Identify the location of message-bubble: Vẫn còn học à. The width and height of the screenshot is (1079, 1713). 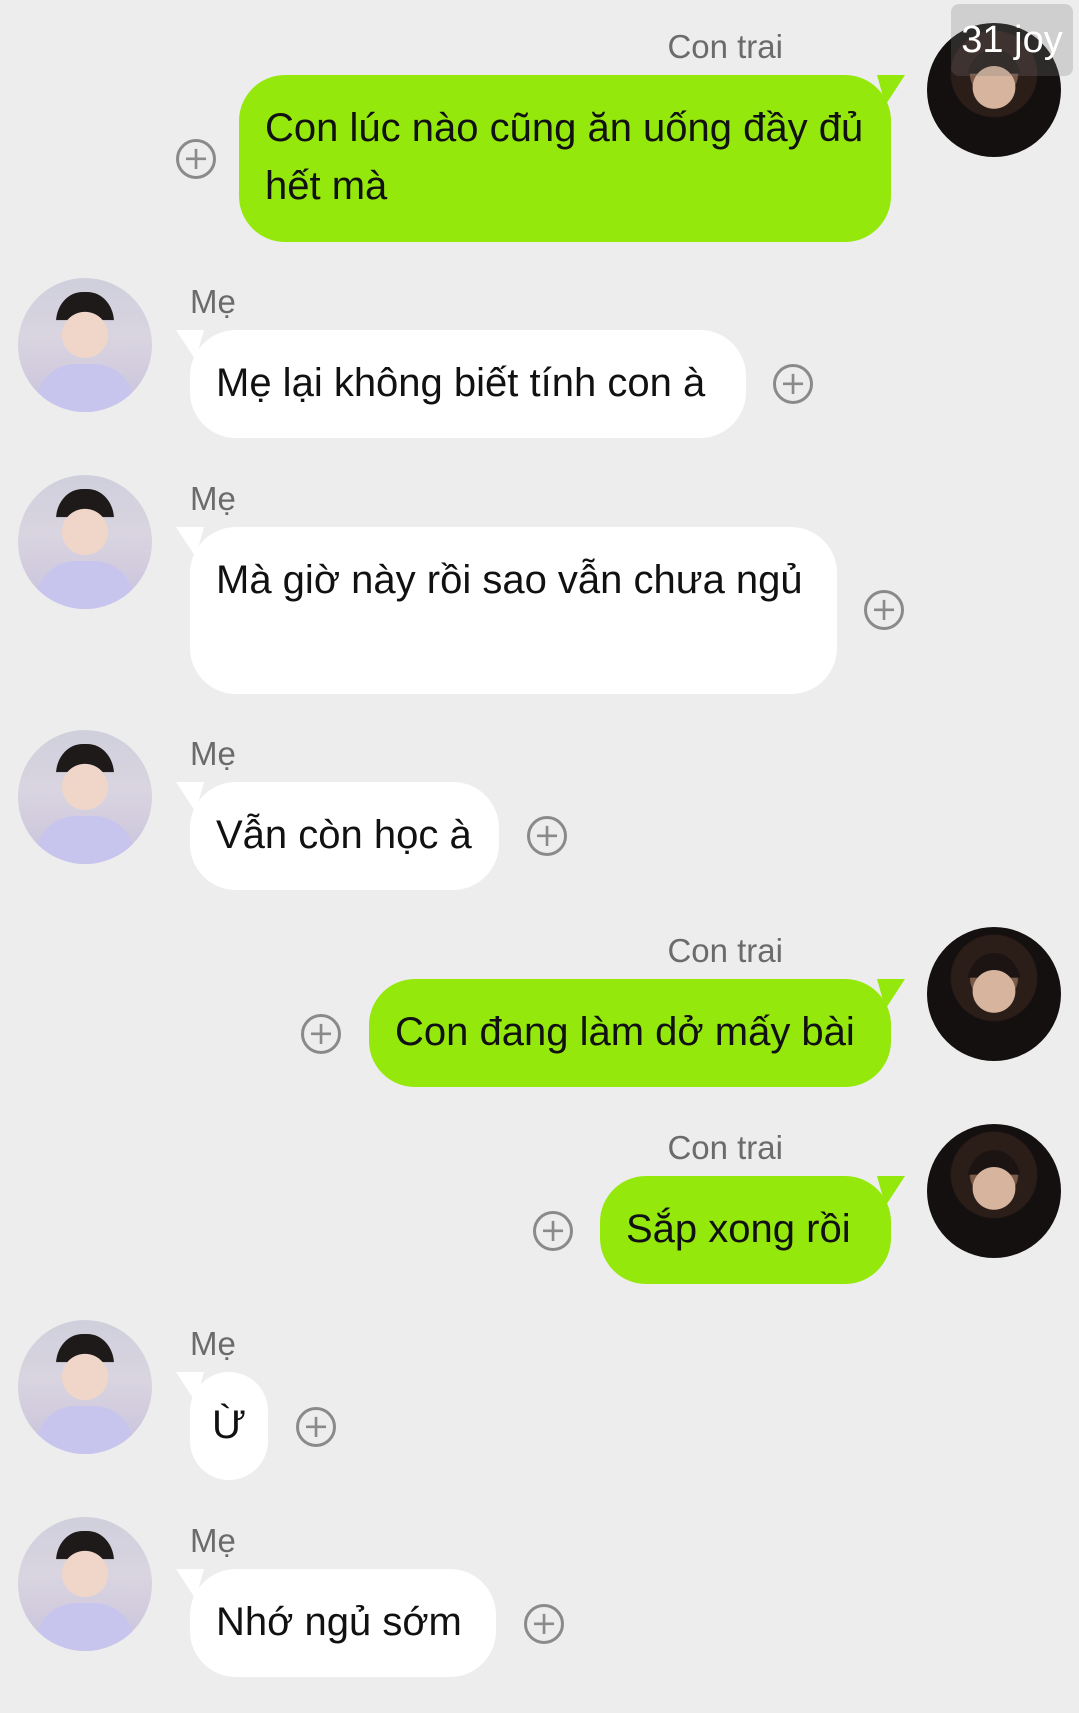
(344, 836).